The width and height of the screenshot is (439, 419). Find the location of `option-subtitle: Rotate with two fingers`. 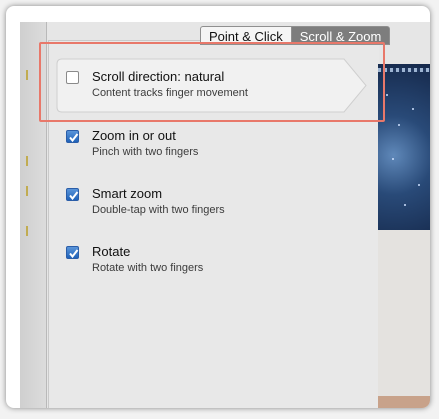

option-subtitle: Rotate with two fingers is located at coordinates (148, 268).